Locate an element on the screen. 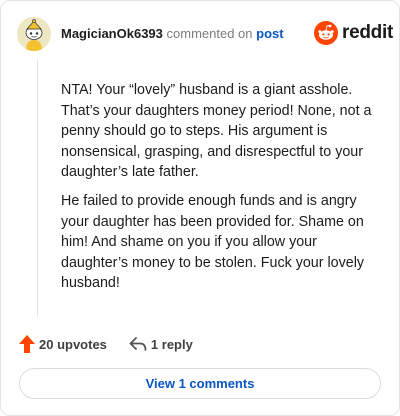 This screenshot has width=400, height=416. username-link: MagicianOk6393 is located at coordinates (112, 33).